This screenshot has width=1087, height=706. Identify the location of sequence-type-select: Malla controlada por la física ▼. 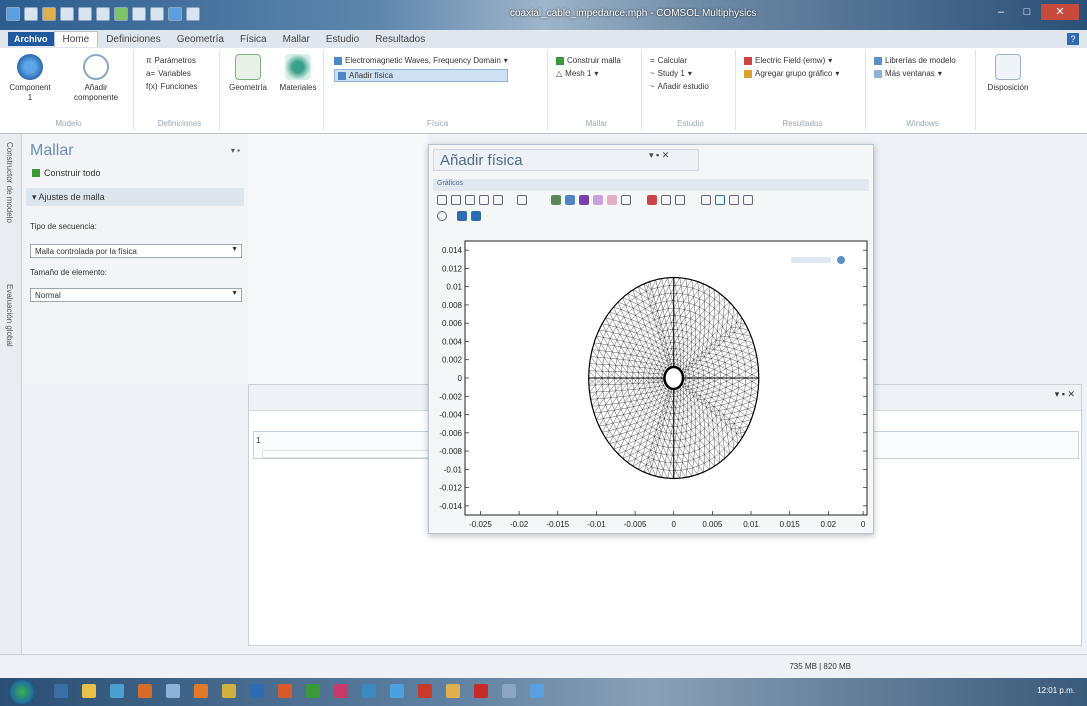
(136, 251).